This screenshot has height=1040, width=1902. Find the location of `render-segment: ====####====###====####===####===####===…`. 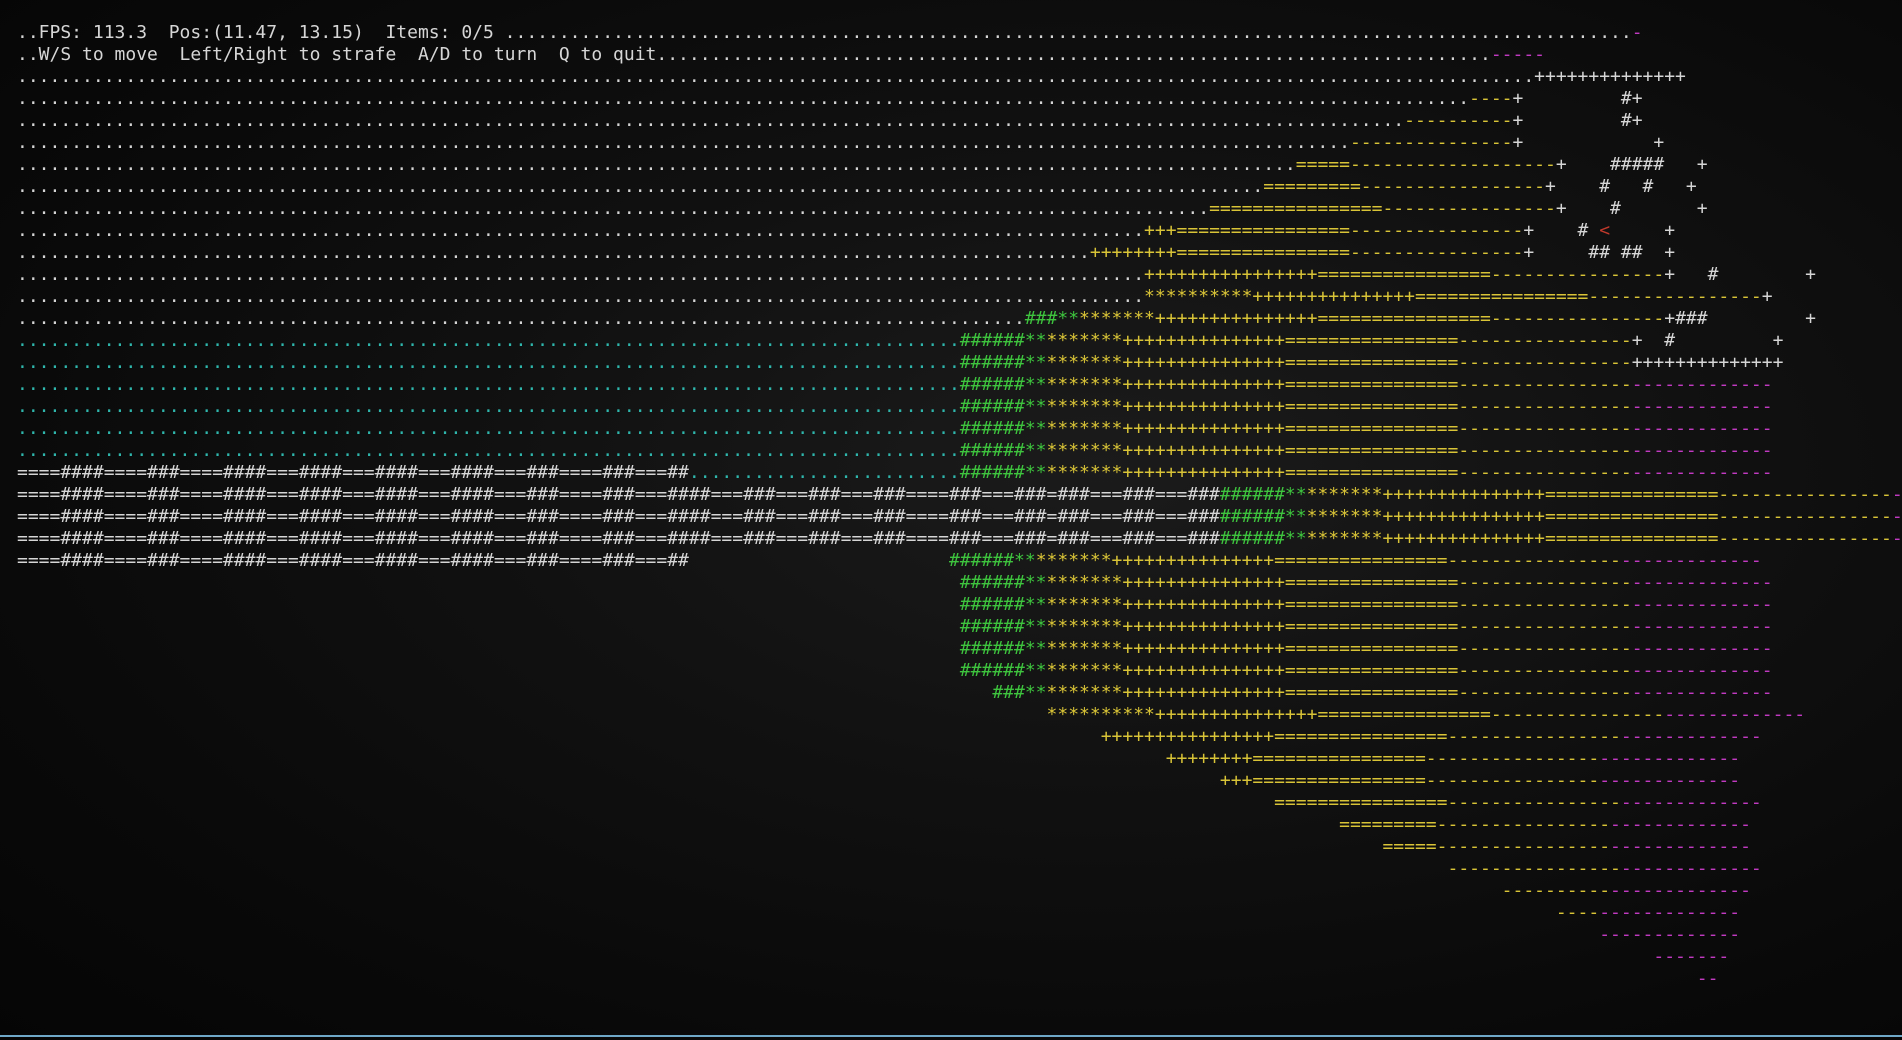

render-segment: ====####====###====####===####===####===… is located at coordinates (618, 538).